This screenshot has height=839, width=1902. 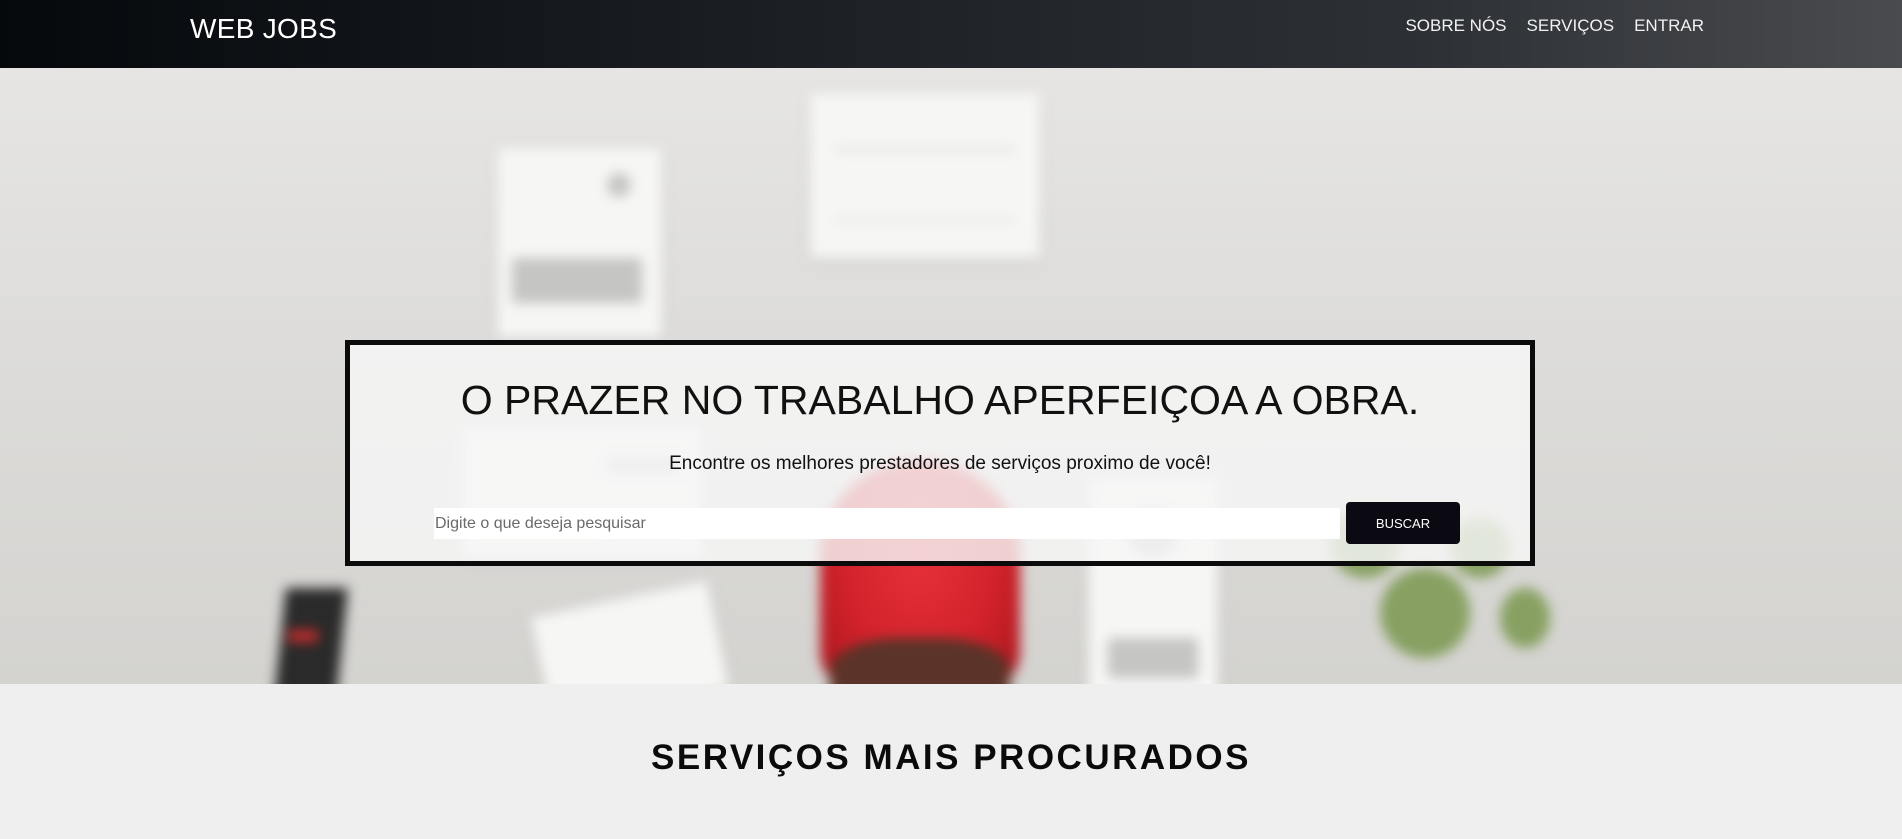 What do you see at coordinates (940, 400) in the screenshot?
I see `hero-title: O PRAZER NO TRABALHO APERFEIÇOA A OBRA.` at bounding box center [940, 400].